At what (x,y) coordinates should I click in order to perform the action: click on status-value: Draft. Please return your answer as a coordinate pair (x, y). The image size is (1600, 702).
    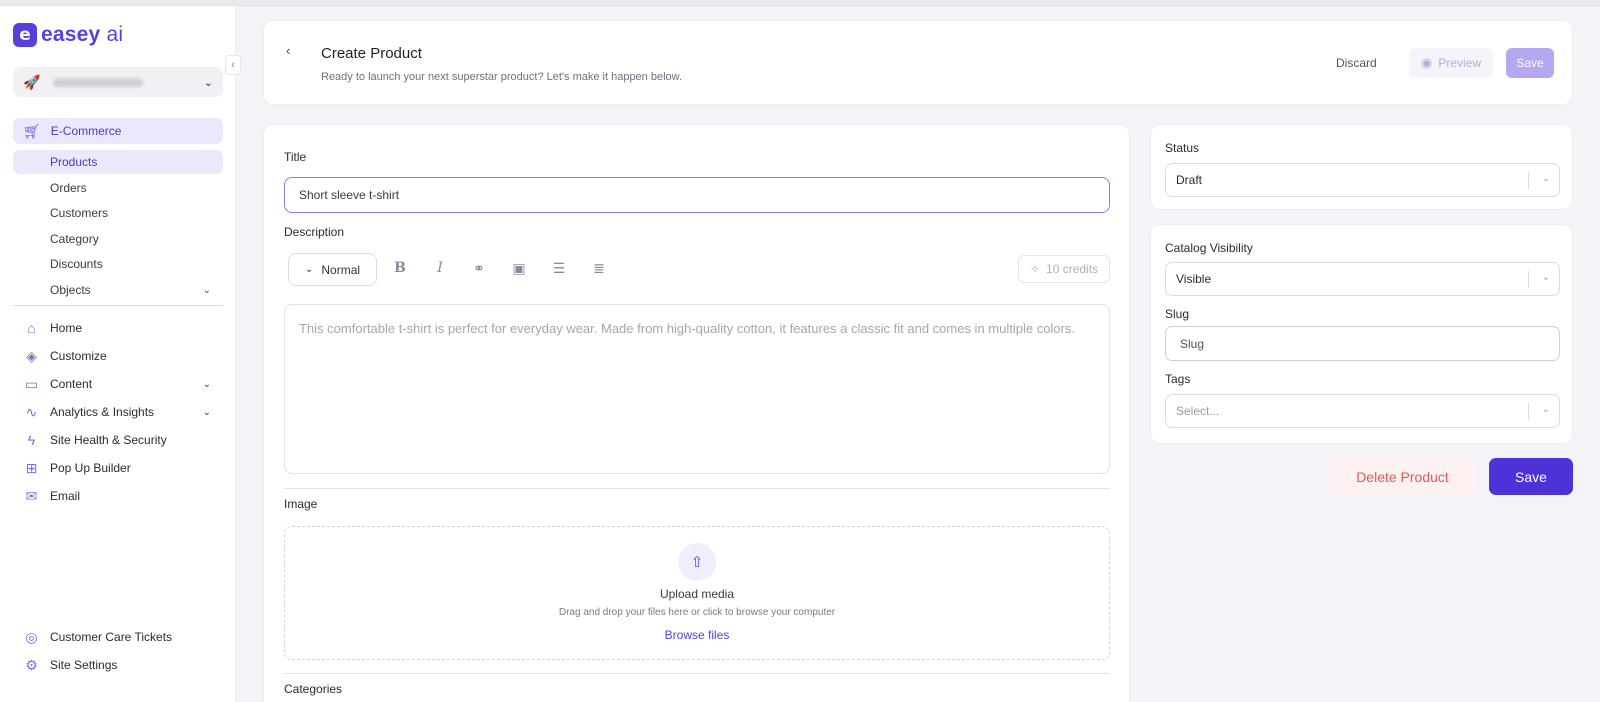
    Looking at the image, I should click on (1189, 180).